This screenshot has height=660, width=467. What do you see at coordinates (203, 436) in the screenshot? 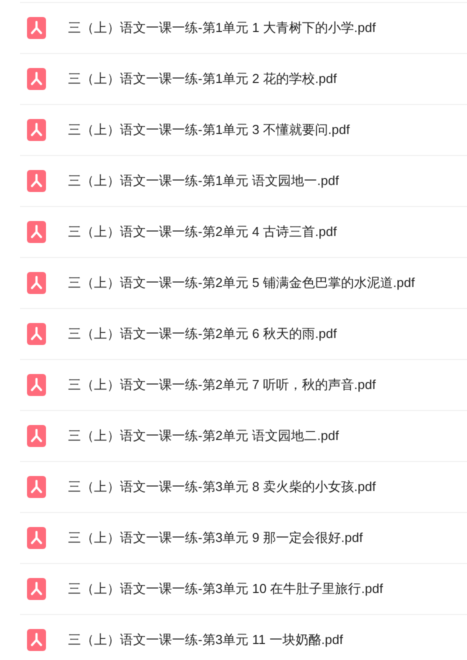
I see `file-name: 三（上）语文一课一练-第2单元 语文园地二.pdf` at bounding box center [203, 436].